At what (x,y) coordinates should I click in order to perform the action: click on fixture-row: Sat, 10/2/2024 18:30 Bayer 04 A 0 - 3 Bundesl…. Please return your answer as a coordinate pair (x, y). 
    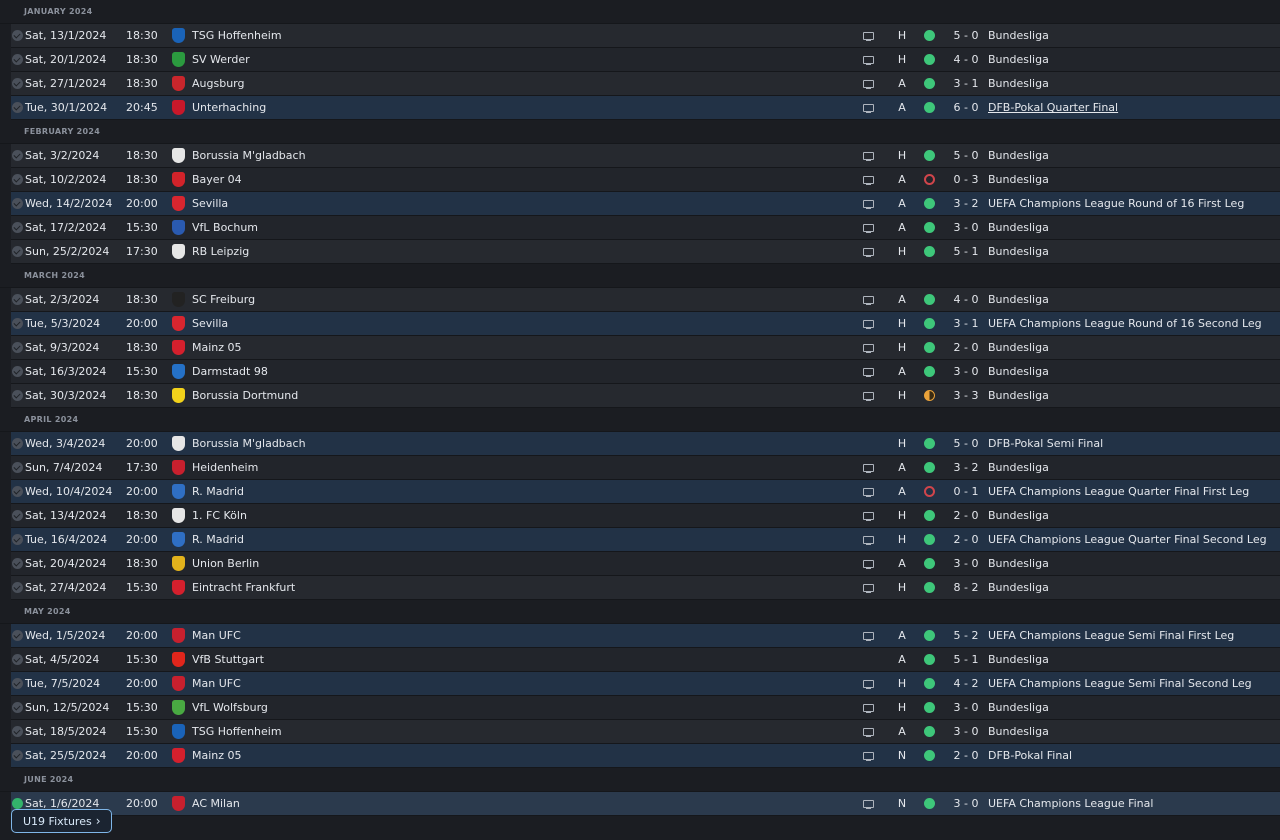
    Looking at the image, I should click on (645, 180).